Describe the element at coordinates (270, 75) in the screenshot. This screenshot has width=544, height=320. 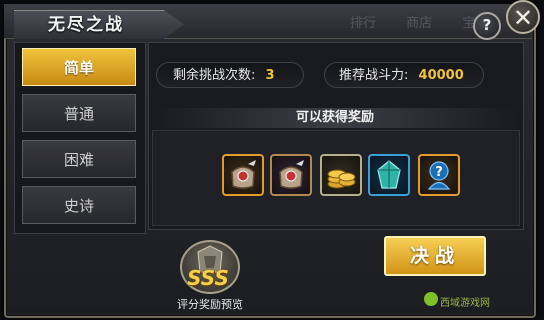
I see `attempts-value: 3` at that location.